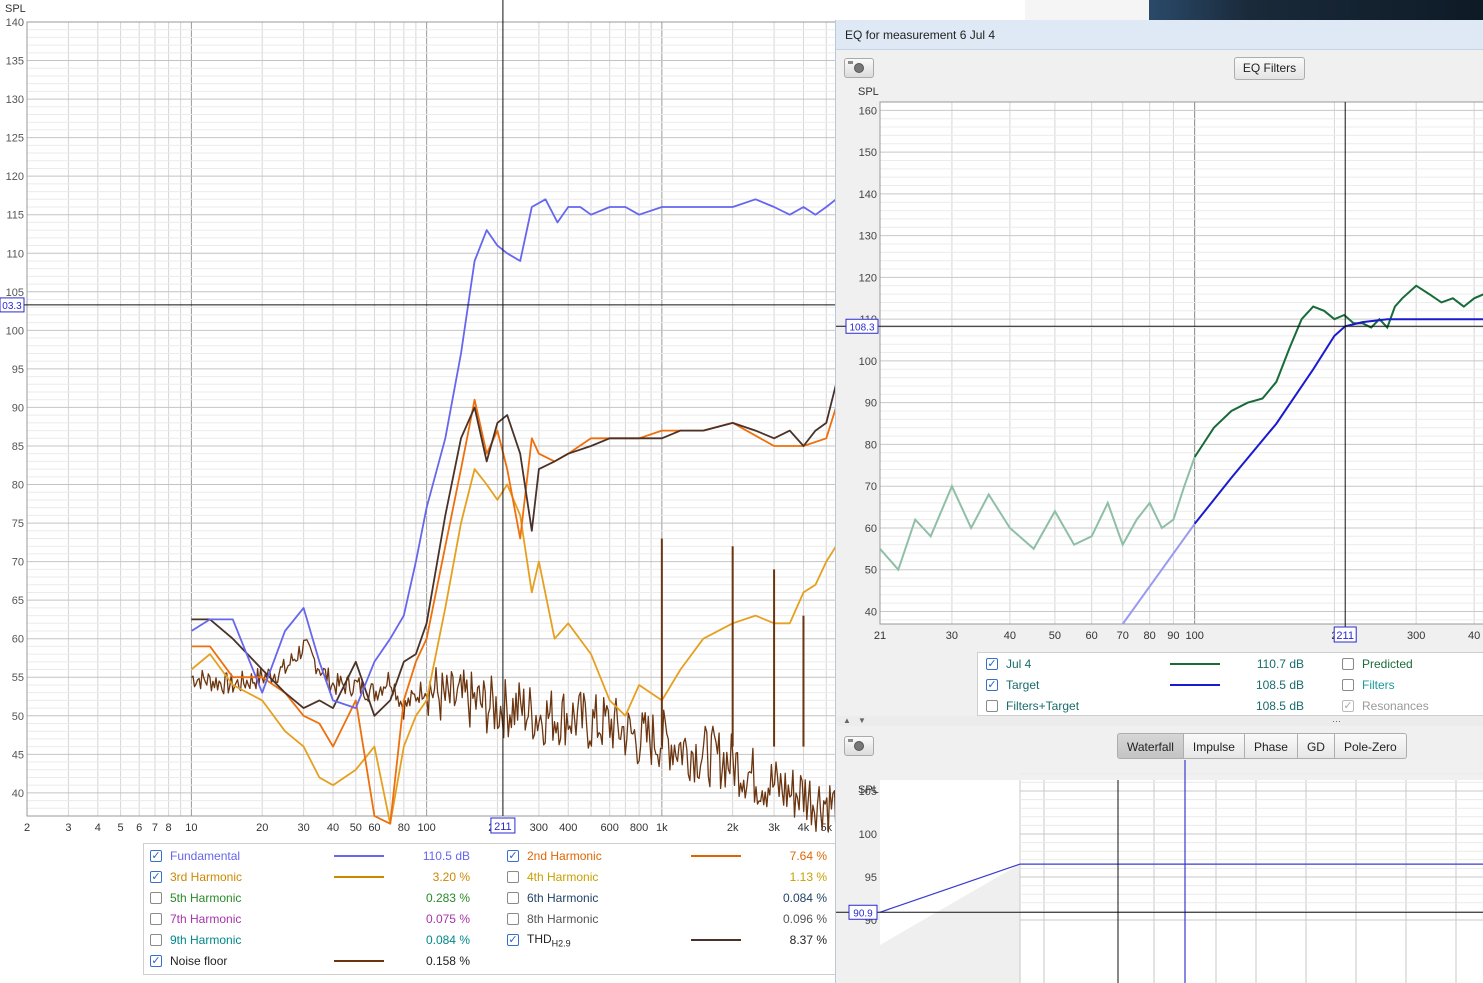 Image resolution: width=1483 pixels, height=983 pixels. I want to click on eq-legend-option-filters: Filters, so click(1412, 685).